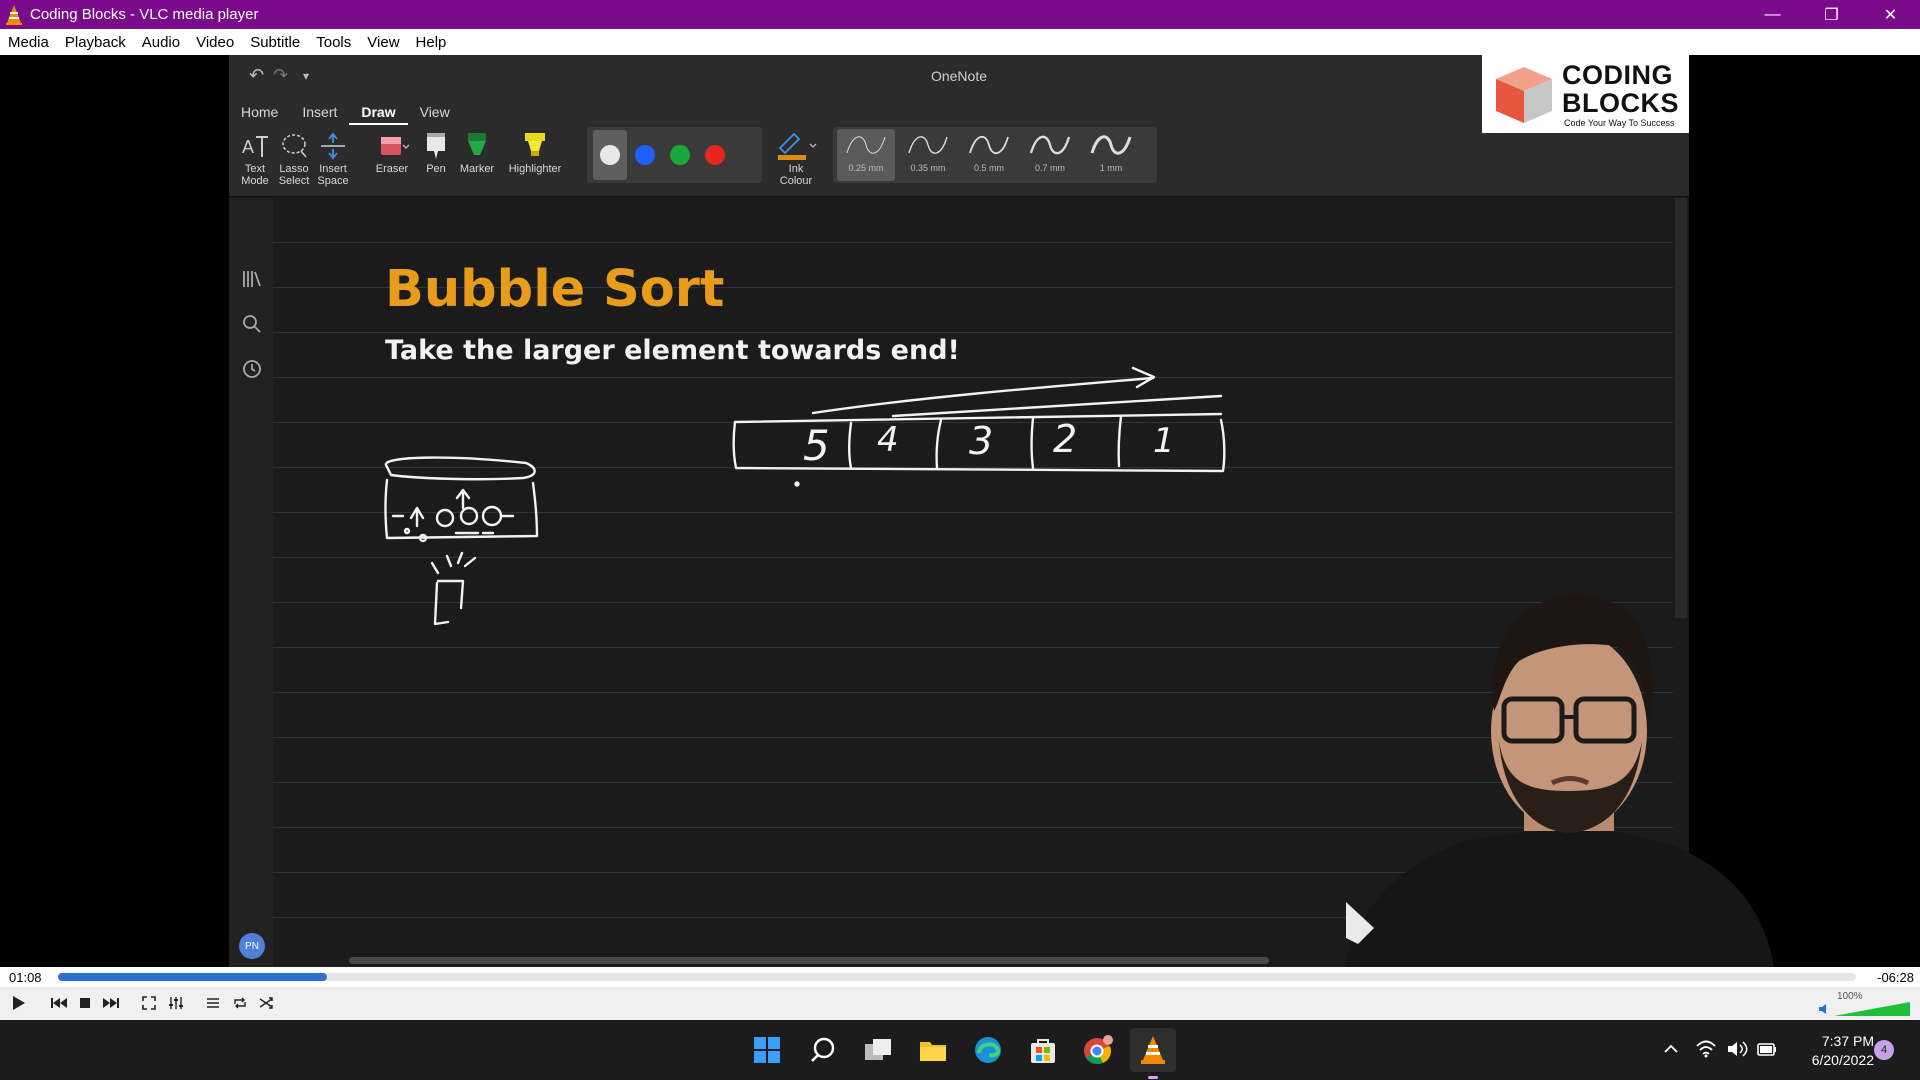  What do you see at coordinates (436, 152) in the screenshot?
I see `pen-button: Pen` at bounding box center [436, 152].